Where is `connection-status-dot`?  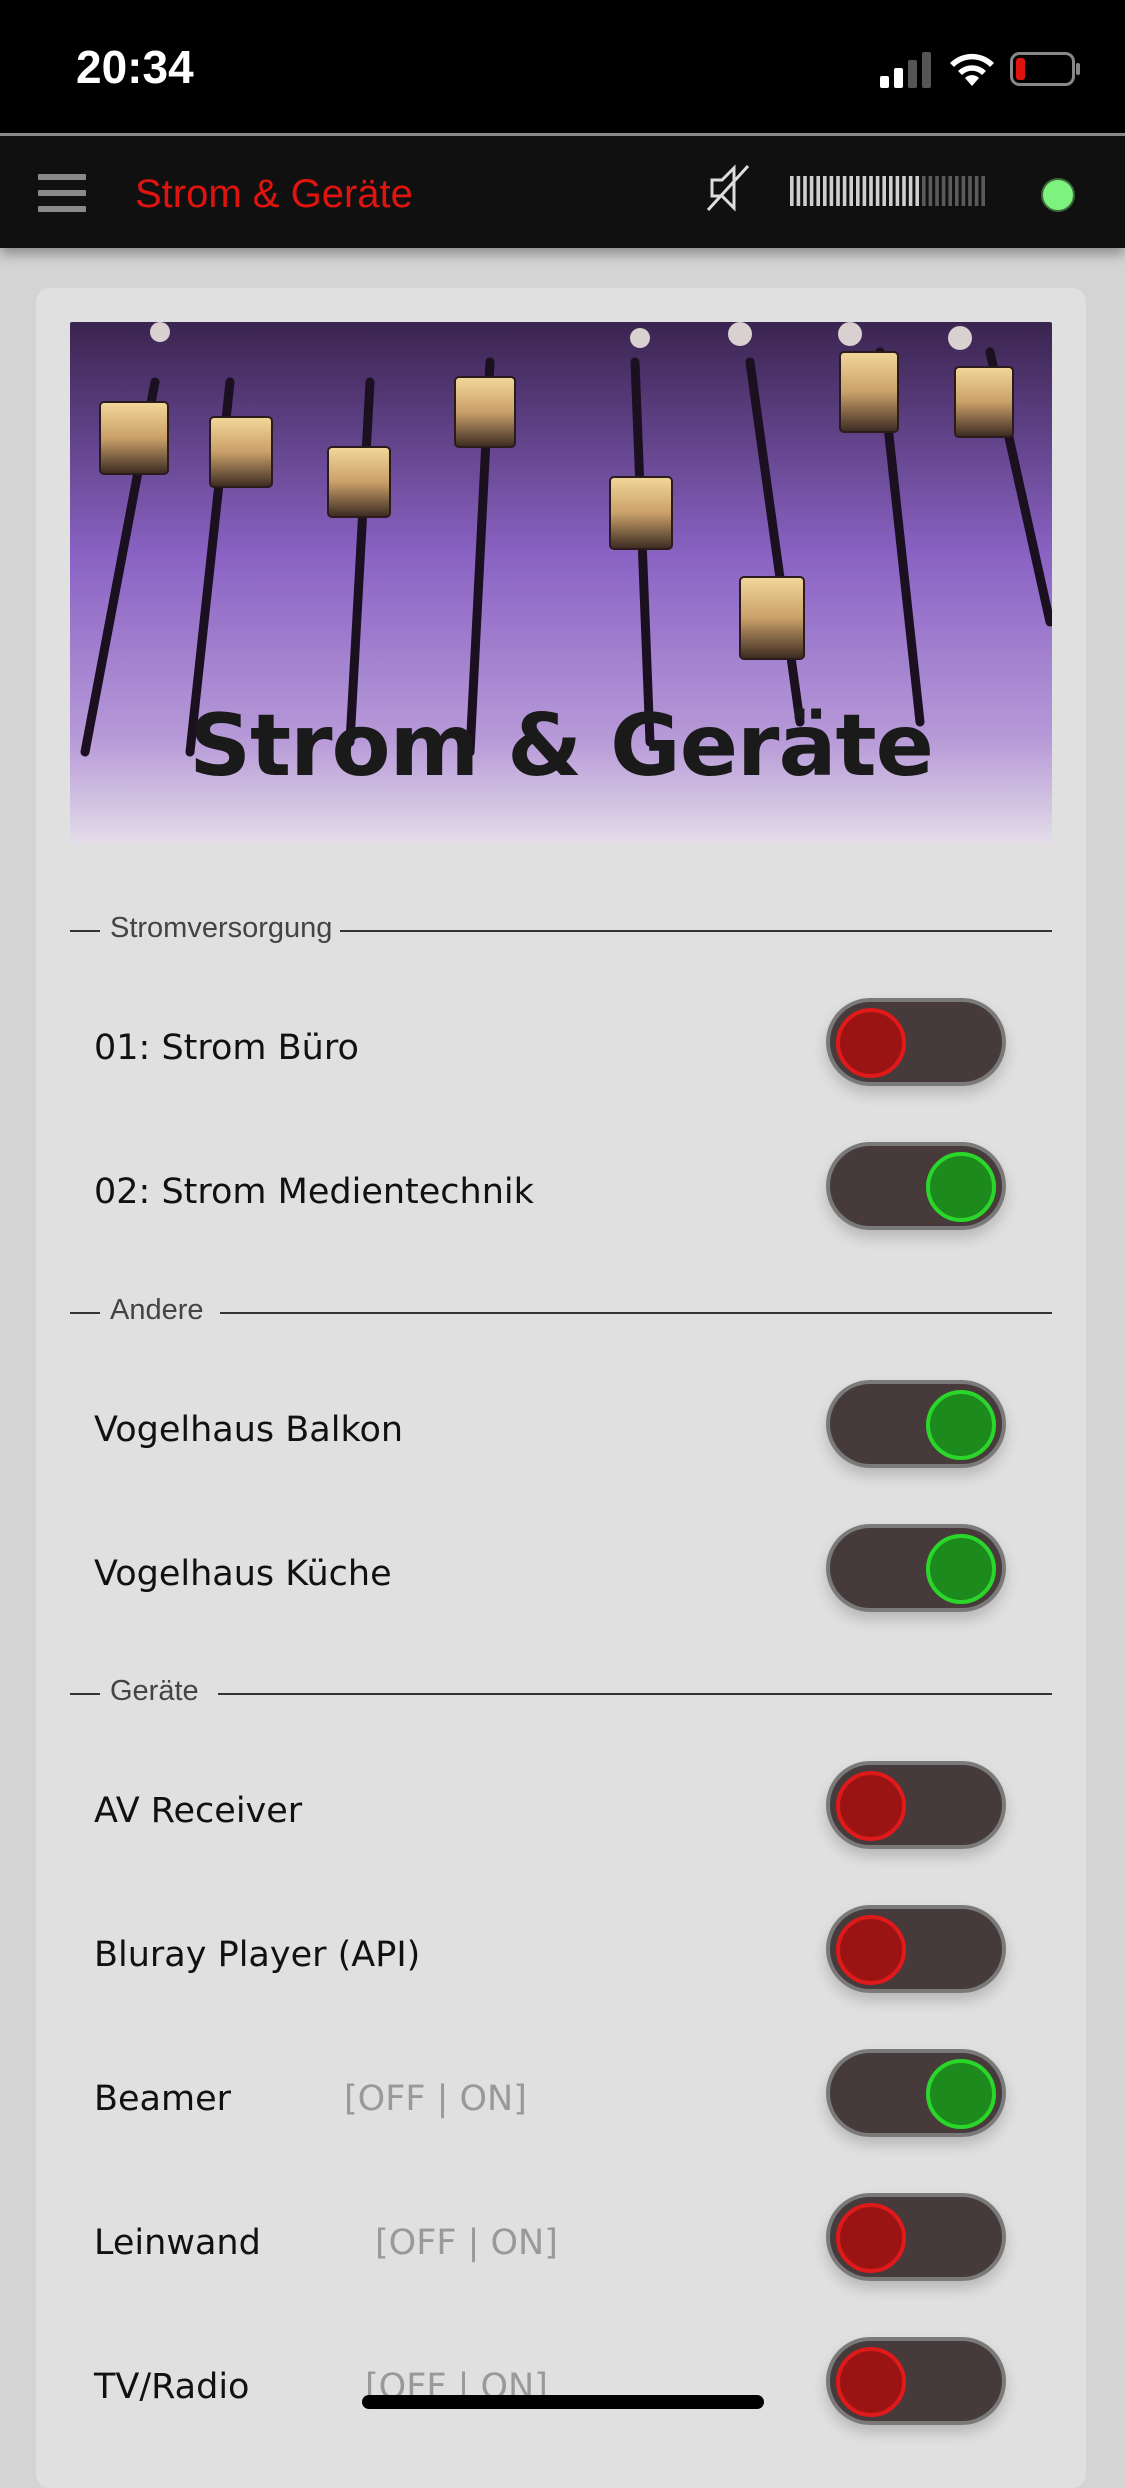
connection-status-dot is located at coordinates (1058, 195).